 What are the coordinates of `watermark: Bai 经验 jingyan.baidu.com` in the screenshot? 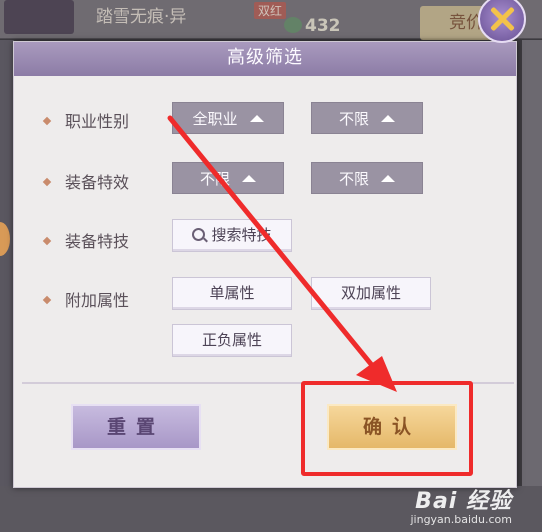 It's located at (461, 504).